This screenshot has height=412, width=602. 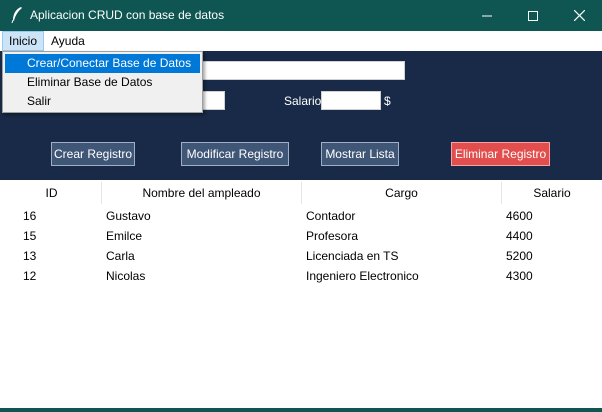 I want to click on cell-id: 13, so click(x=30, y=256).